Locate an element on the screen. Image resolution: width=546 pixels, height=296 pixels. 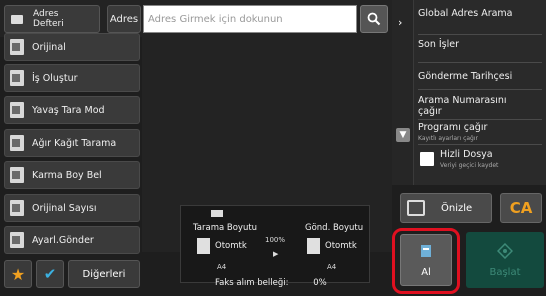
scan-paper-size: A4 is located at coordinates (222, 267).